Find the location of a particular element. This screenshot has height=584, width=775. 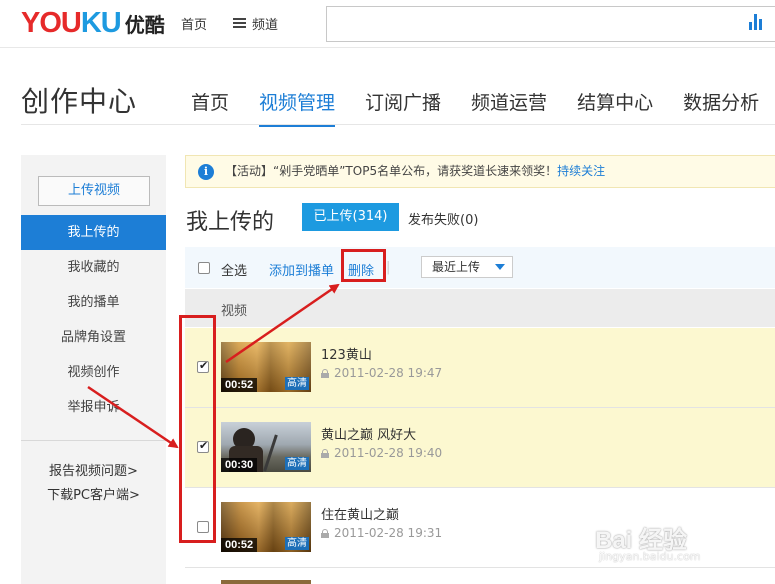

video-date: 2011-02-28 19:40 is located at coordinates (381, 453).